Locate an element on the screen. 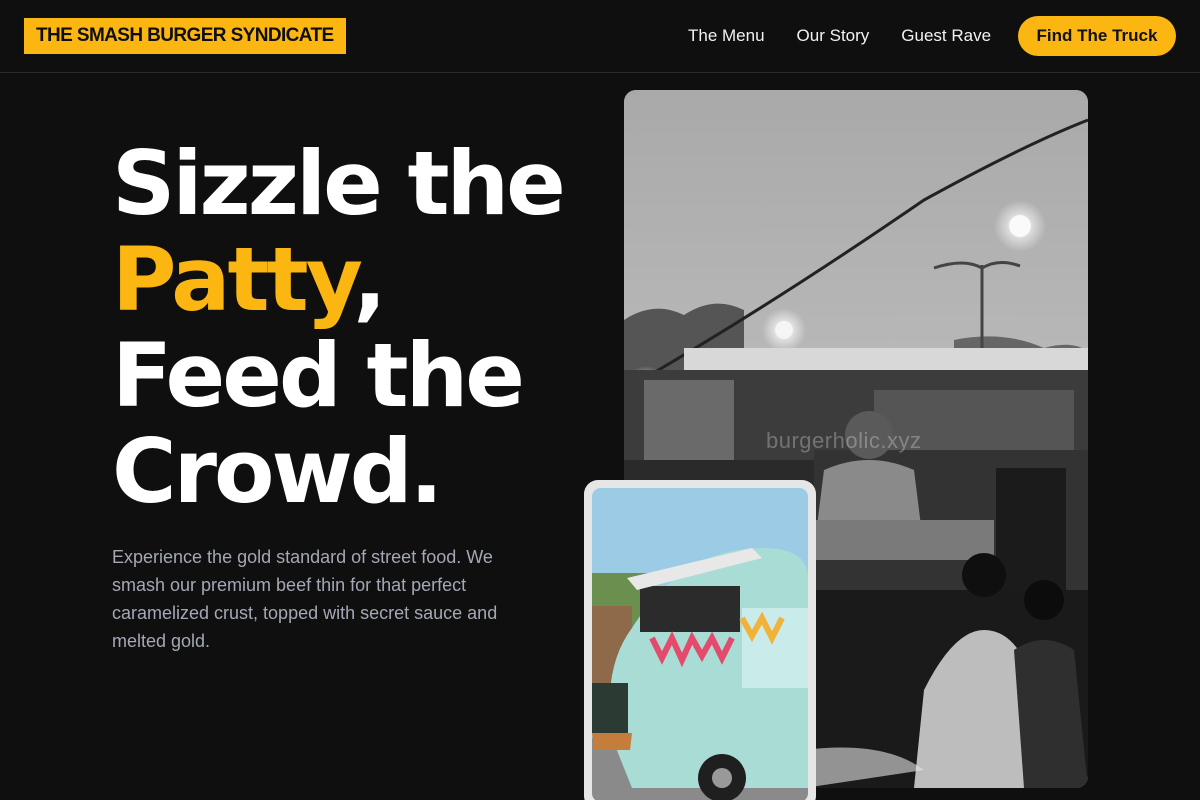 This screenshot has height=800, width=1200. van-photo is located at coordinates (700, 644).